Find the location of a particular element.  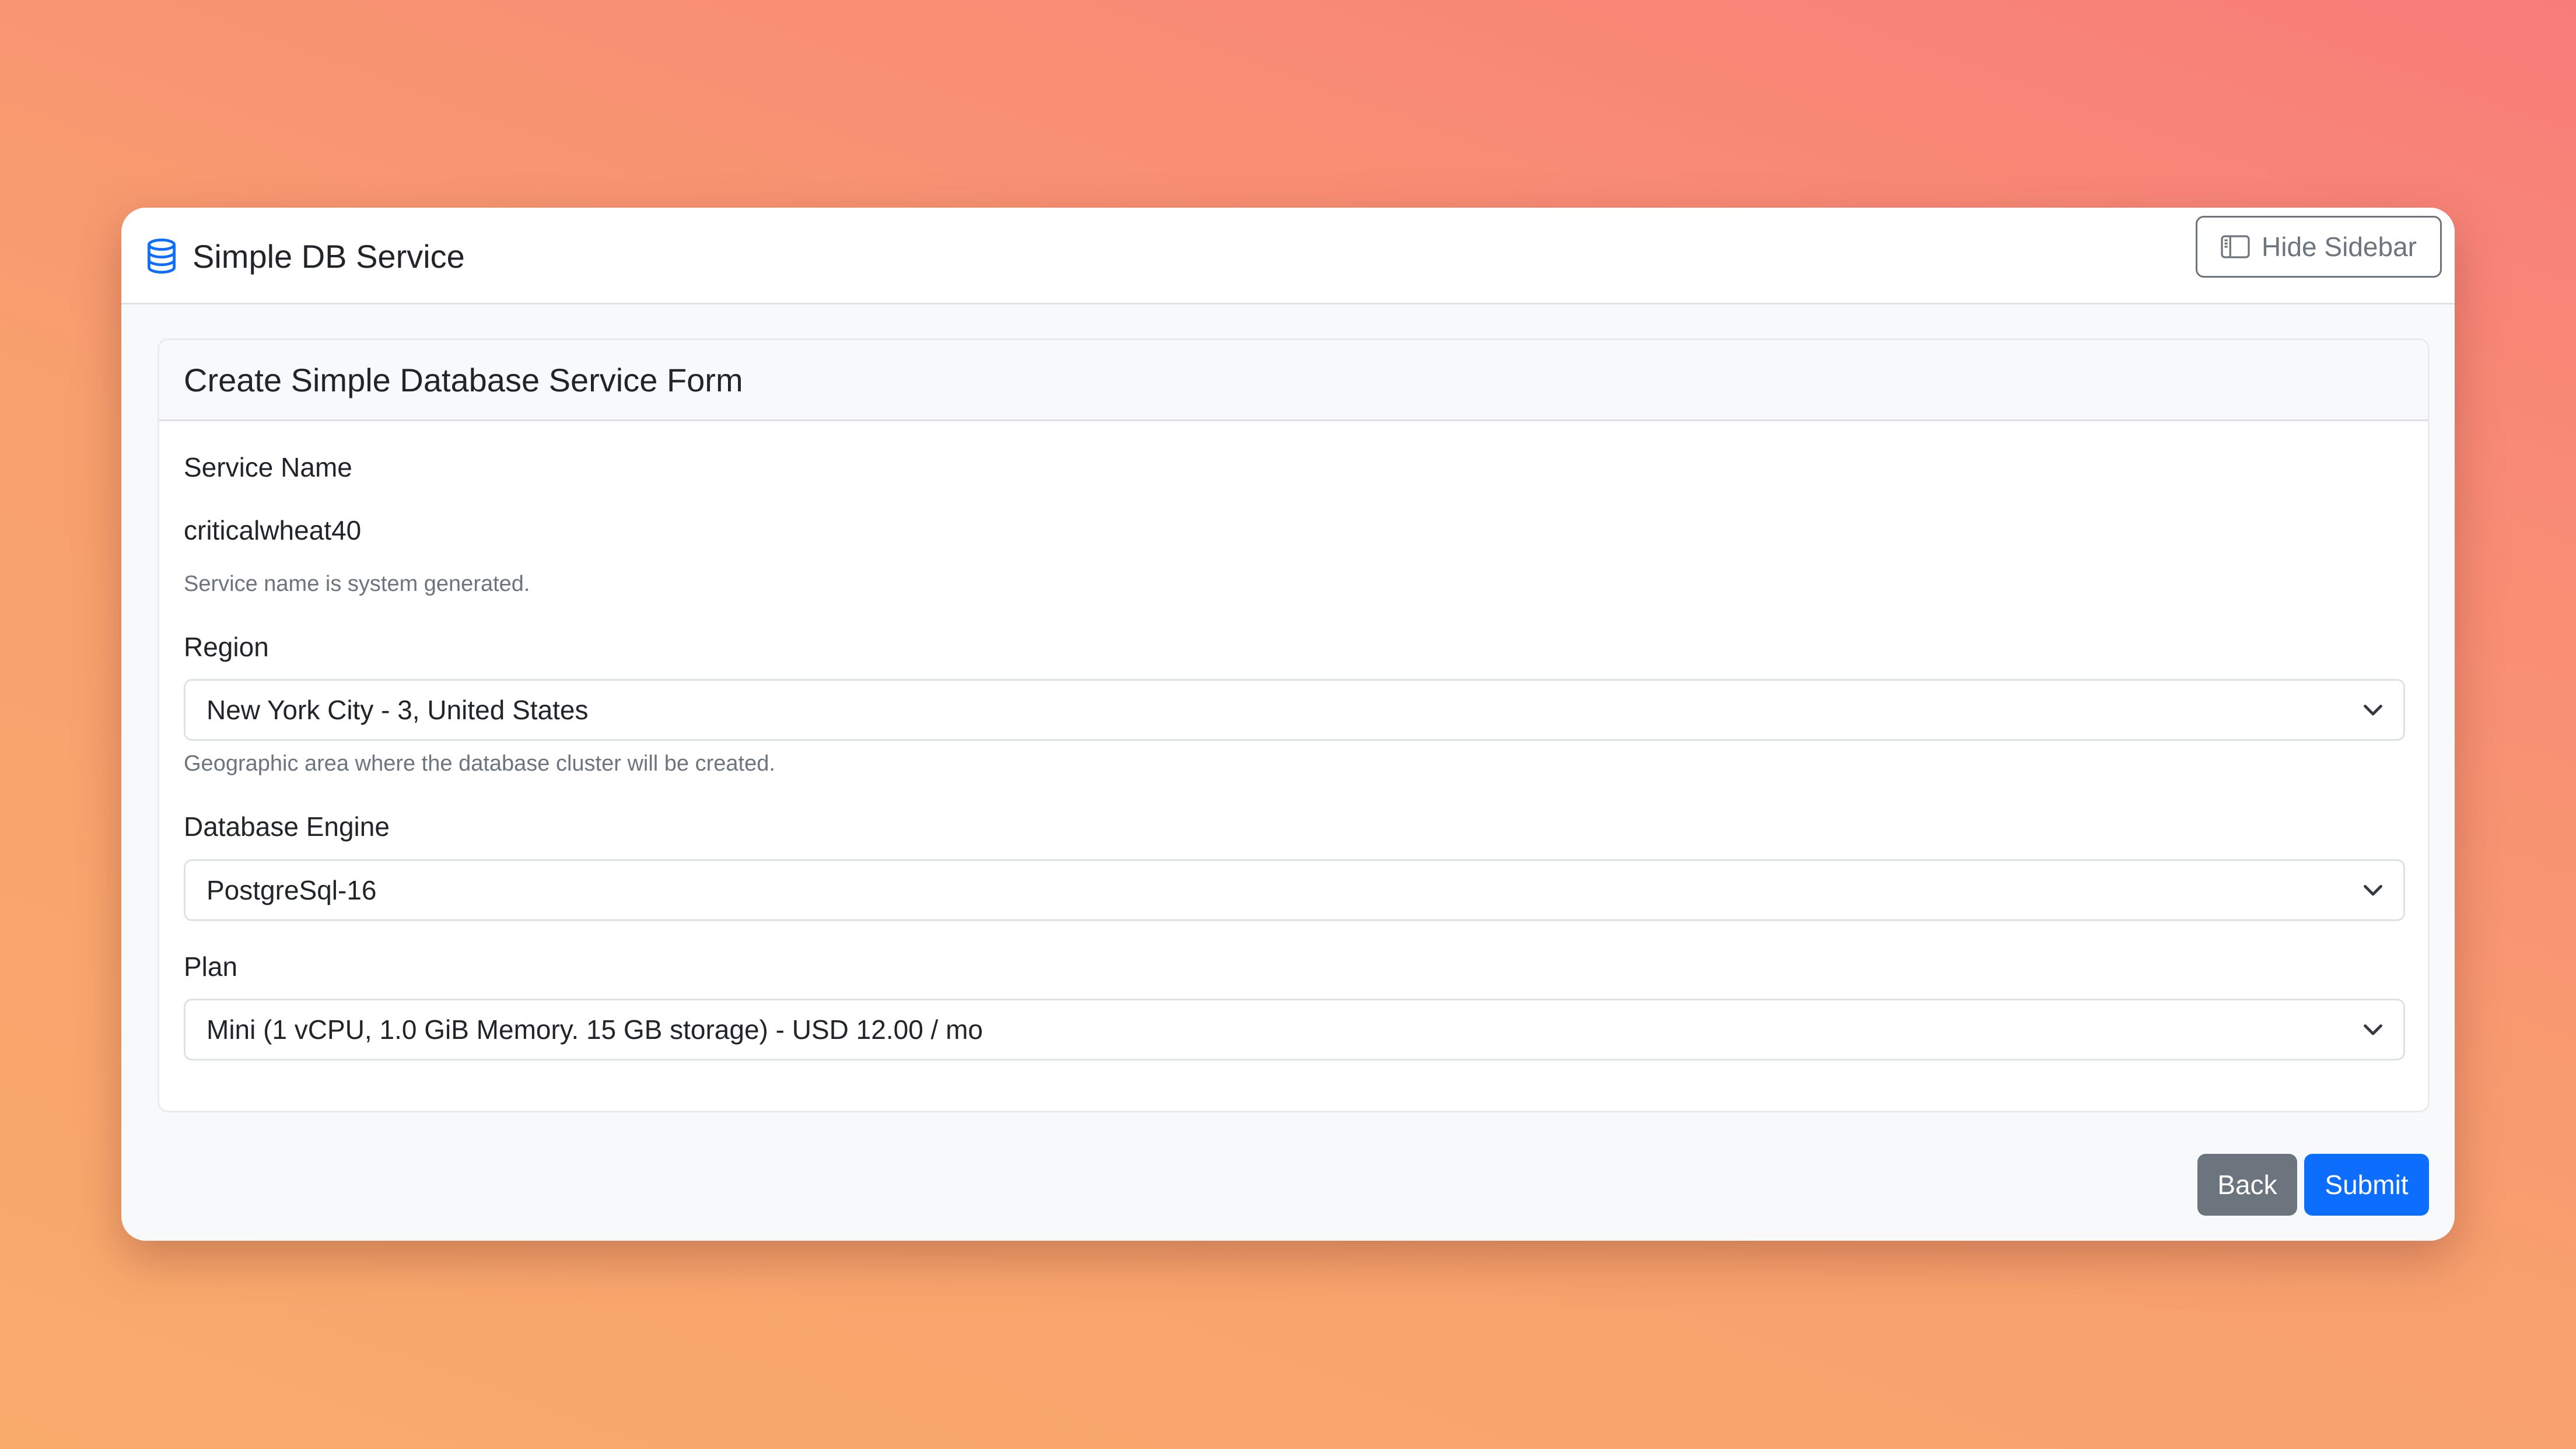

database-engine-label: Database Engine is located at coordinates (287, 827).